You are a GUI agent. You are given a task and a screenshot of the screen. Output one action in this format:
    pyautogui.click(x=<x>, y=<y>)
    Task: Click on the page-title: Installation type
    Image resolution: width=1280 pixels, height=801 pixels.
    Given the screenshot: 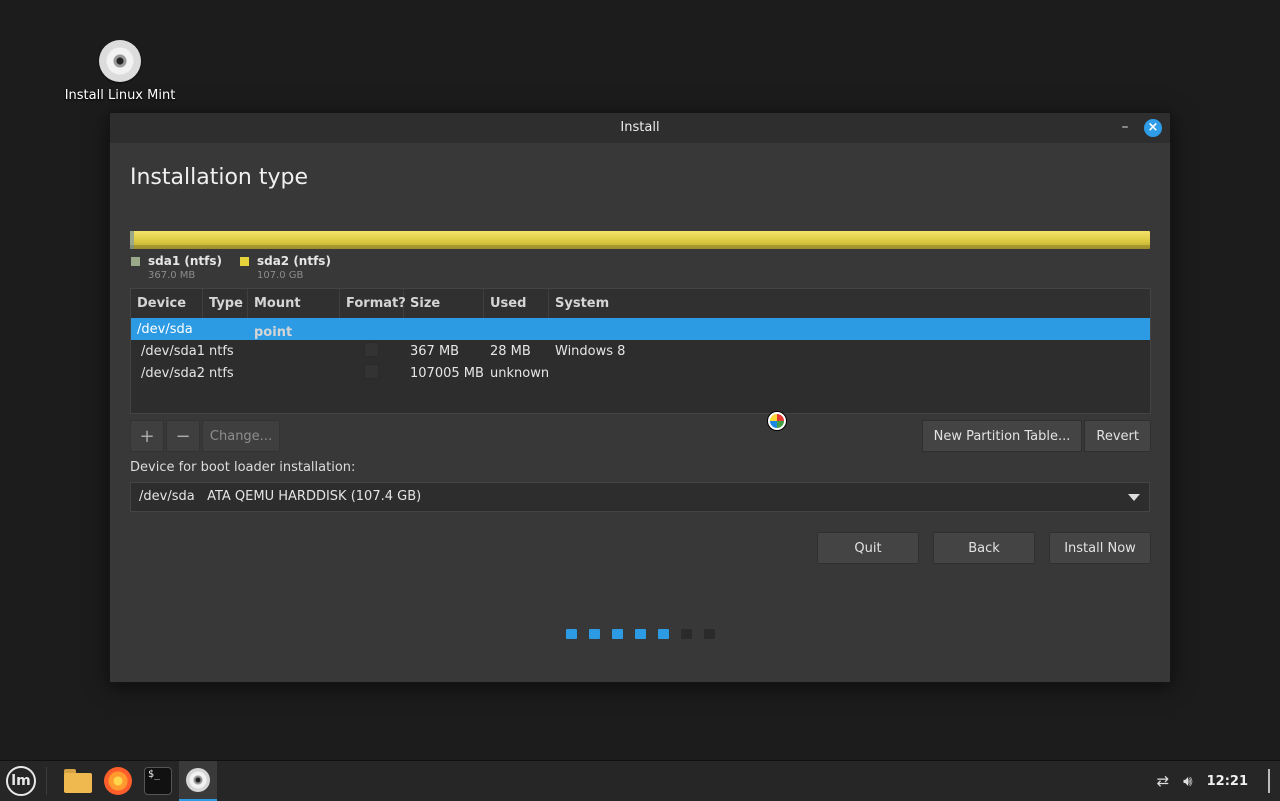 What is the action you would take?
    pyautogui.click(x=219, y=177)
    